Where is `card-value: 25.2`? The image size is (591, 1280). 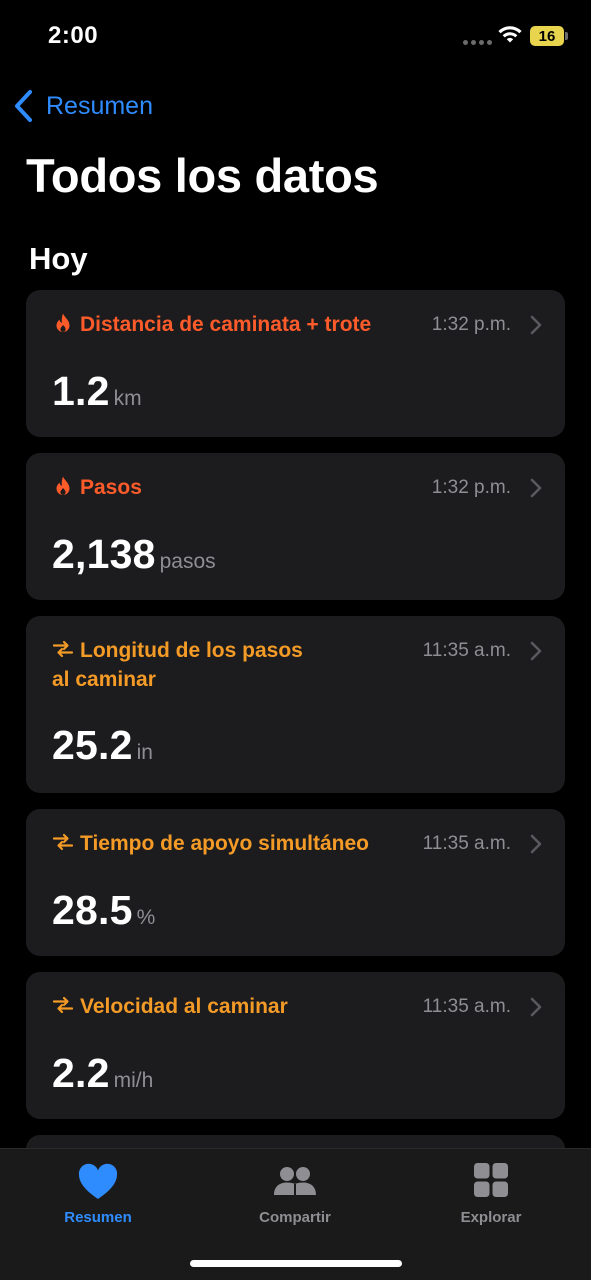 card-value: 25.2 is located at coordinates (92, 745).